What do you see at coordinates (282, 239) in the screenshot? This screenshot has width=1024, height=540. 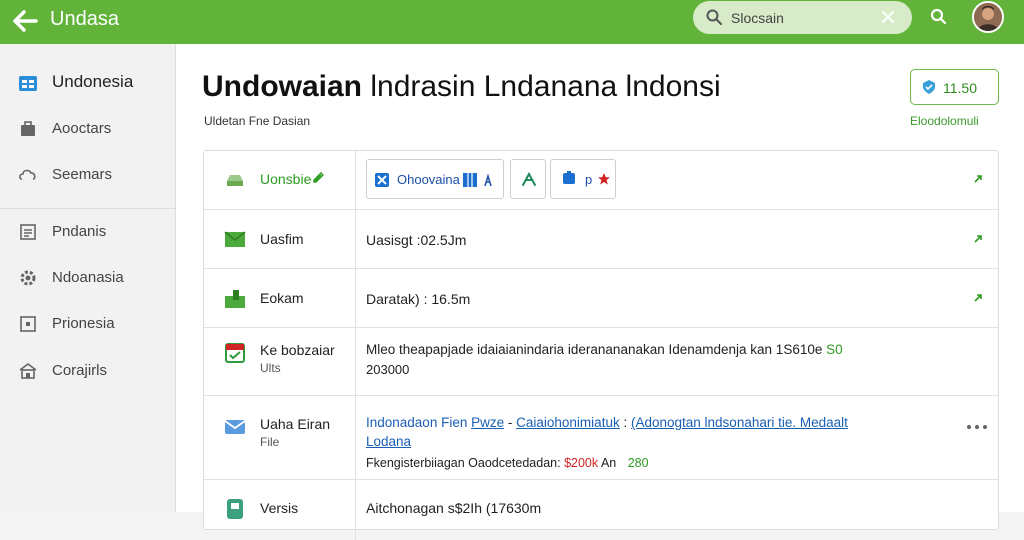 I see `row-label: Uasfim` at bounding box center [282, 239].